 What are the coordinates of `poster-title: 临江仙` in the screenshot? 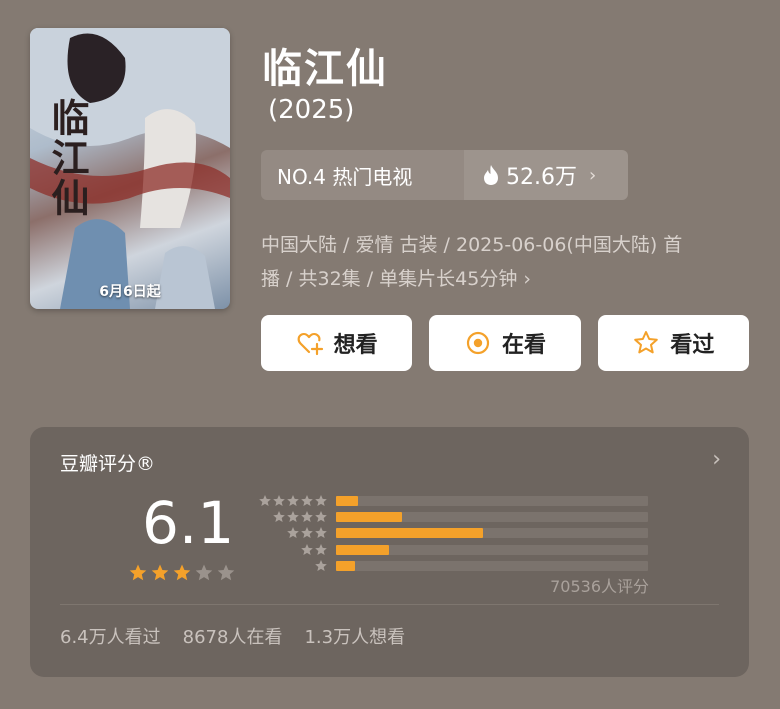 It's located at (67, 158).